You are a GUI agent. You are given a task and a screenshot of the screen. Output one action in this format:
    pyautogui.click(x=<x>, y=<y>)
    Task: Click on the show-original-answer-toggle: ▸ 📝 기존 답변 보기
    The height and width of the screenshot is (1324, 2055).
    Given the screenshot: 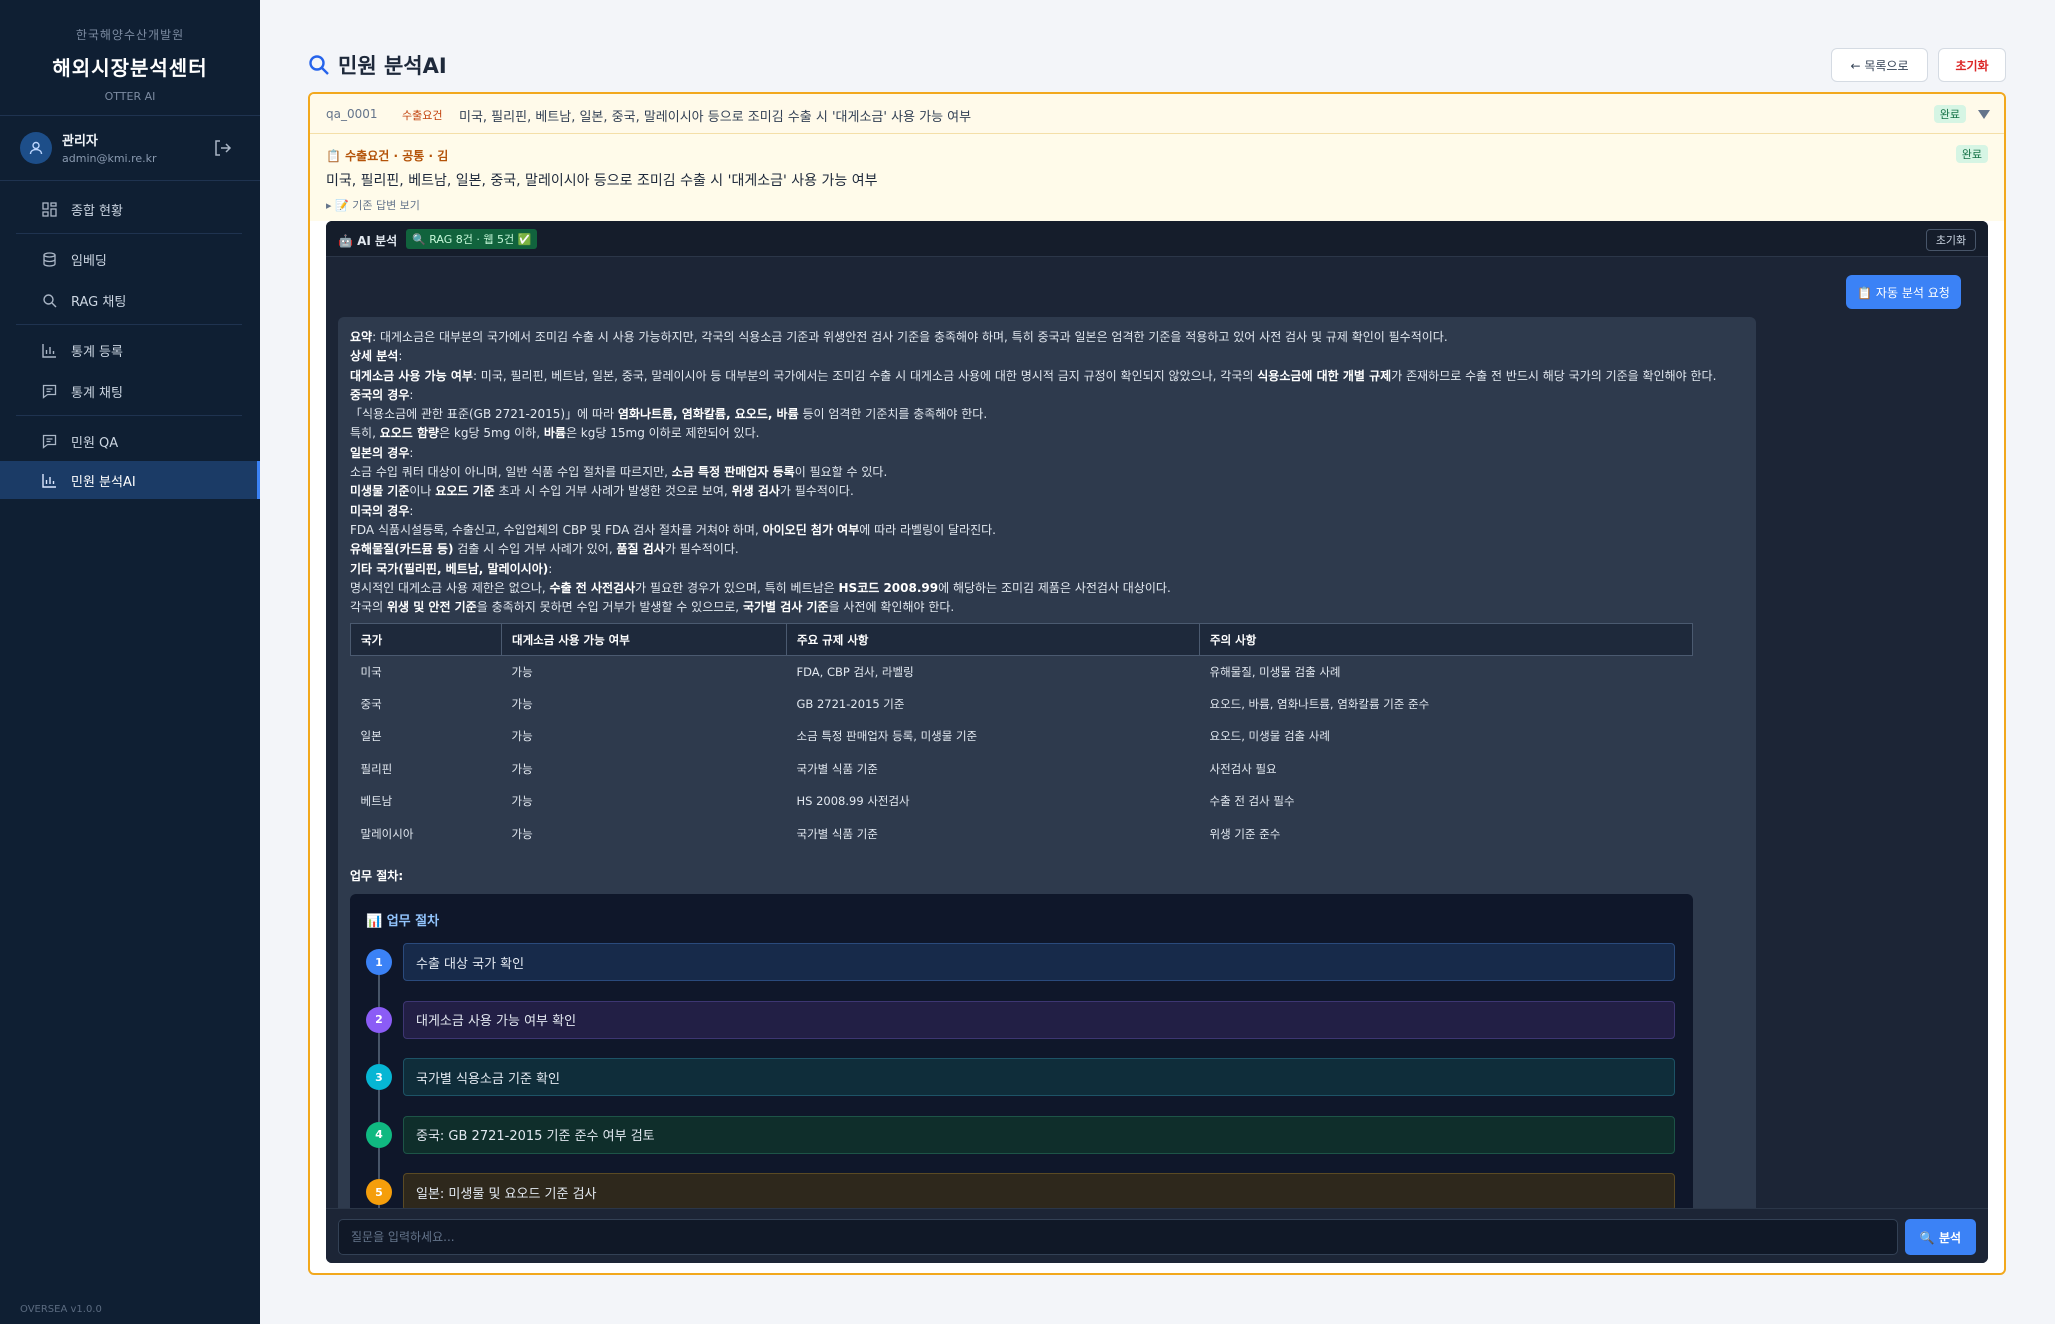 What is the action you would take?
    pyautogui.click(x=373, y=205)
    